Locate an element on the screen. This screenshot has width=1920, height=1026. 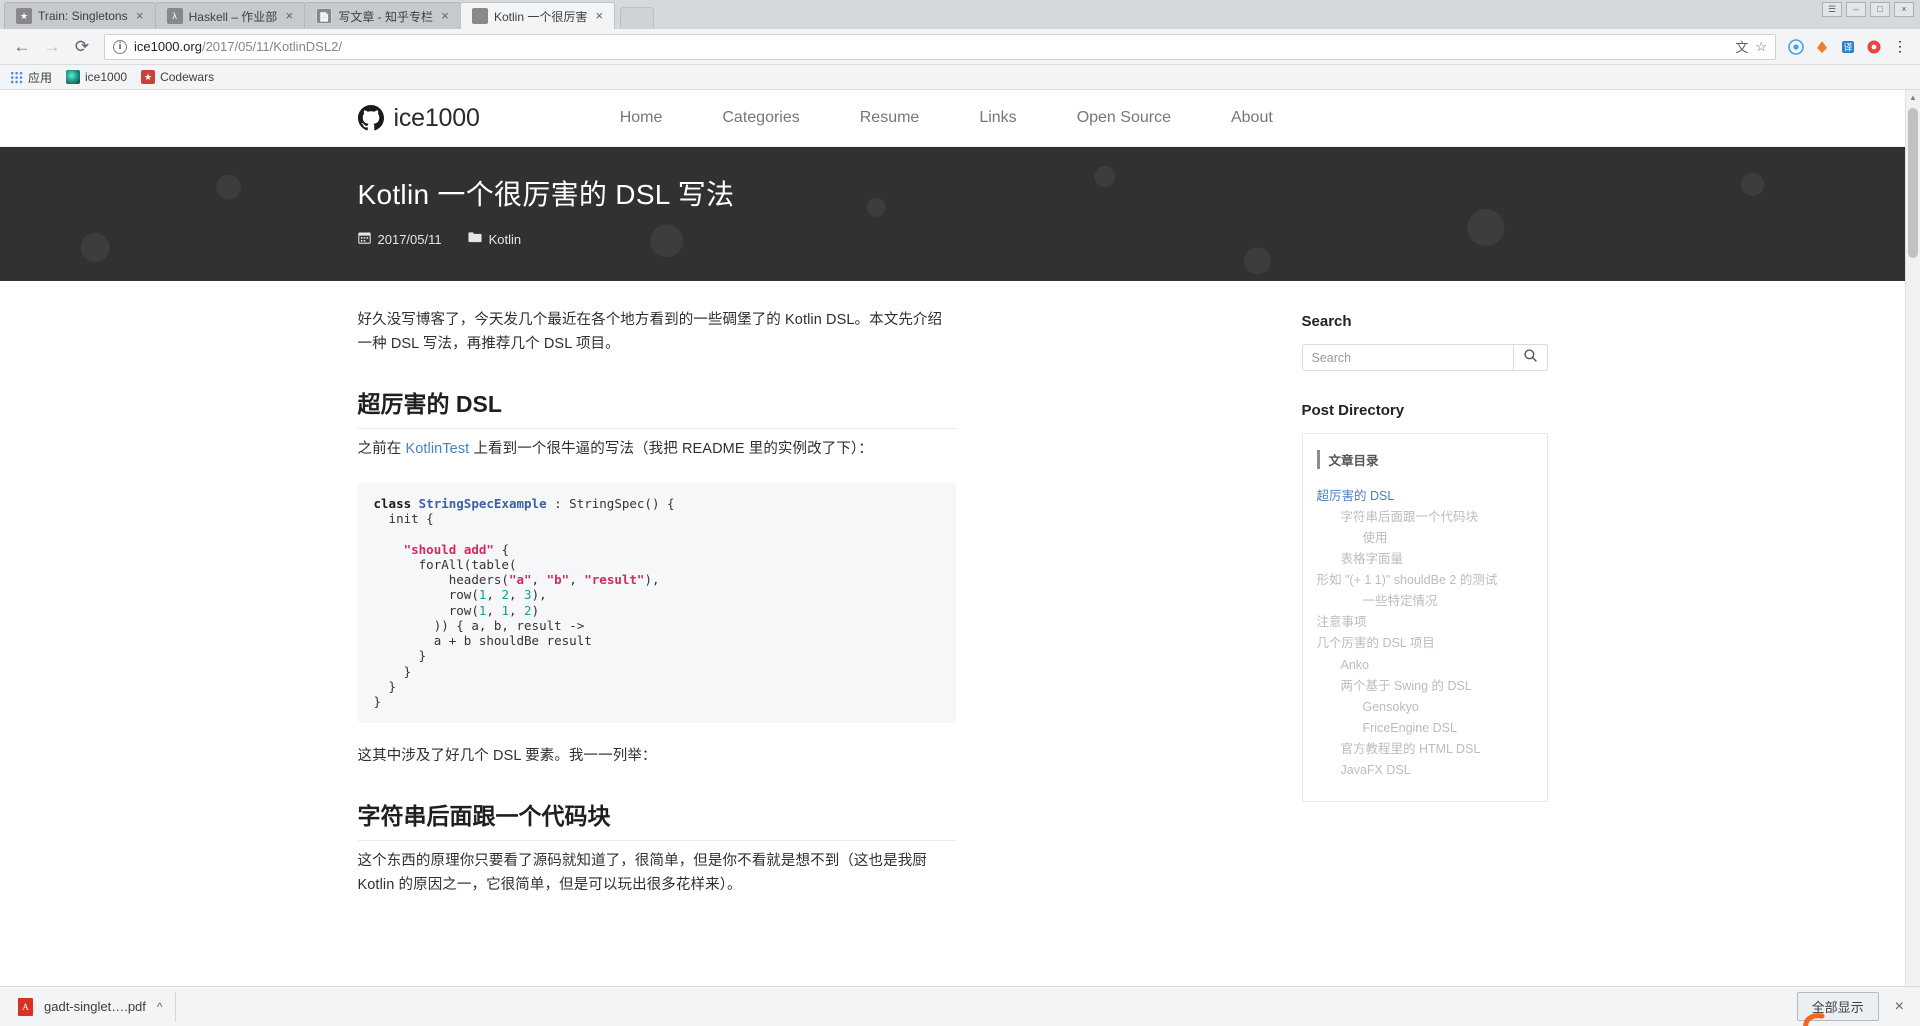
nav-item-about: About is located at coordinates (1252, 118).